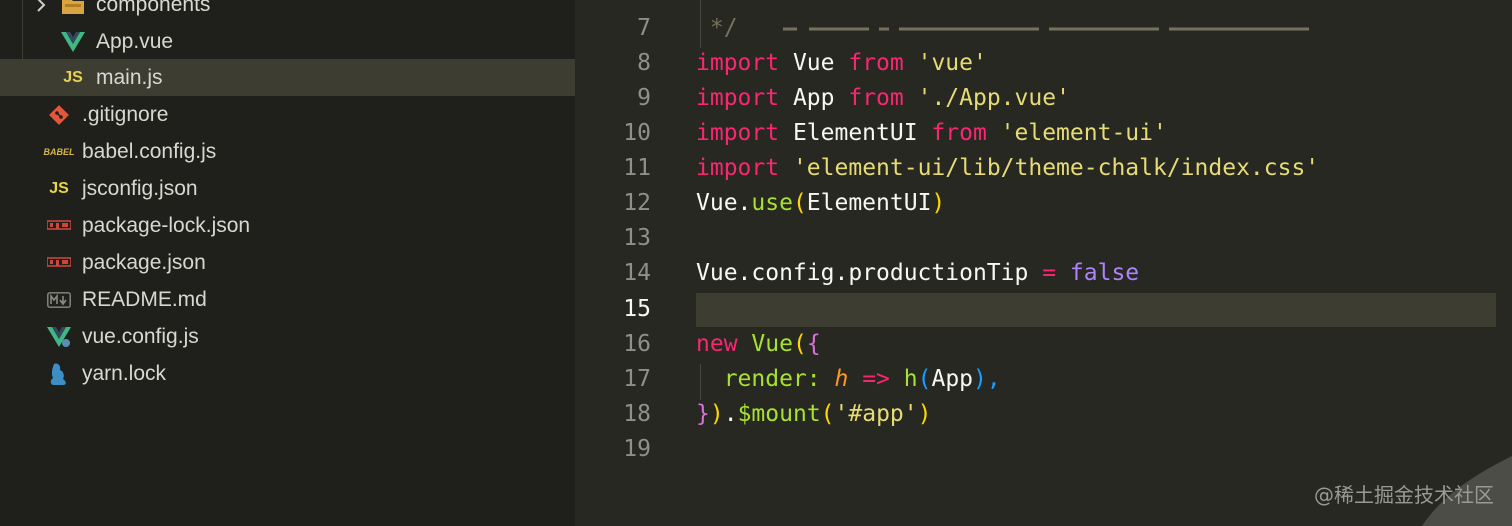 This screenshot has height=526, width=1512. Describe the element at coordinates (287, 336) in the screenshot. I see `tree-item-vue-config: vue.config.js` at that location.